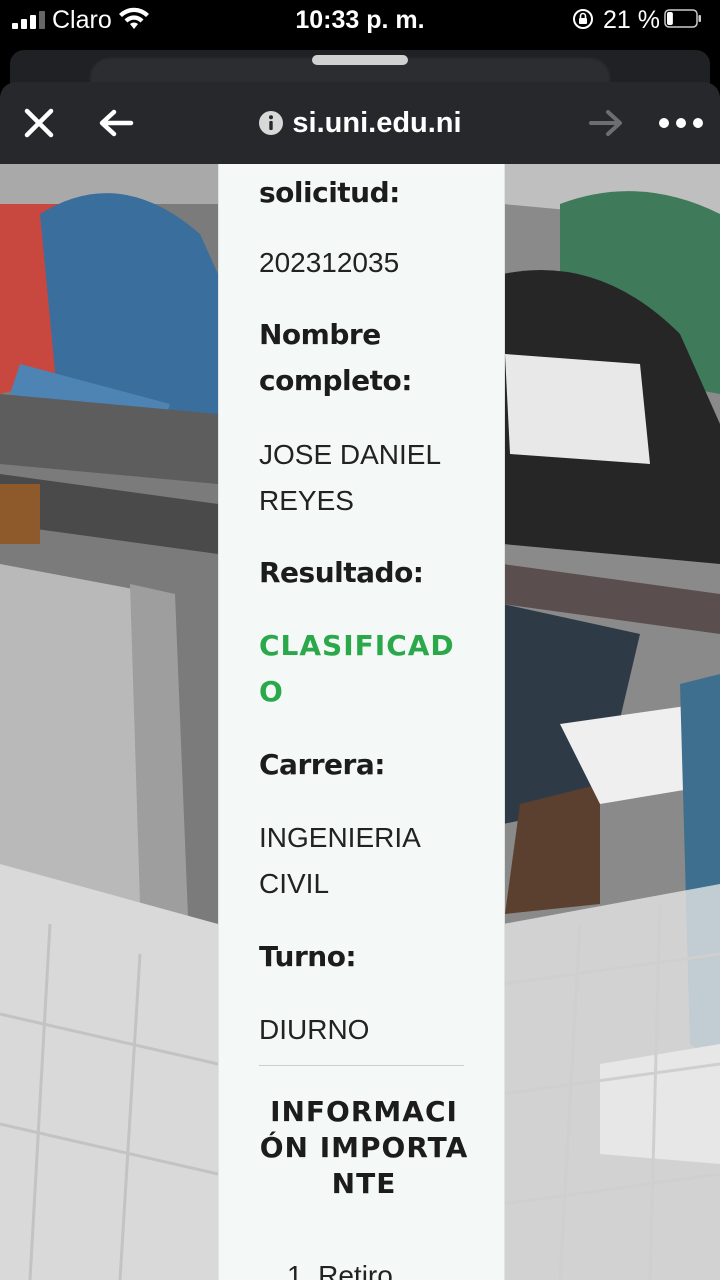  I want to click on info-list-item: 1. Retiro, so click(340, 1270).